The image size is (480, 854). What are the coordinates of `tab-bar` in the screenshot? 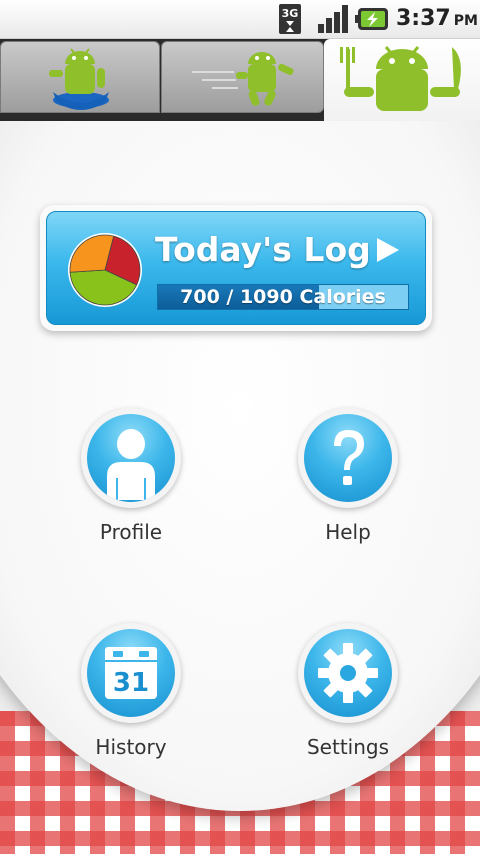 It's located at (240, 80).